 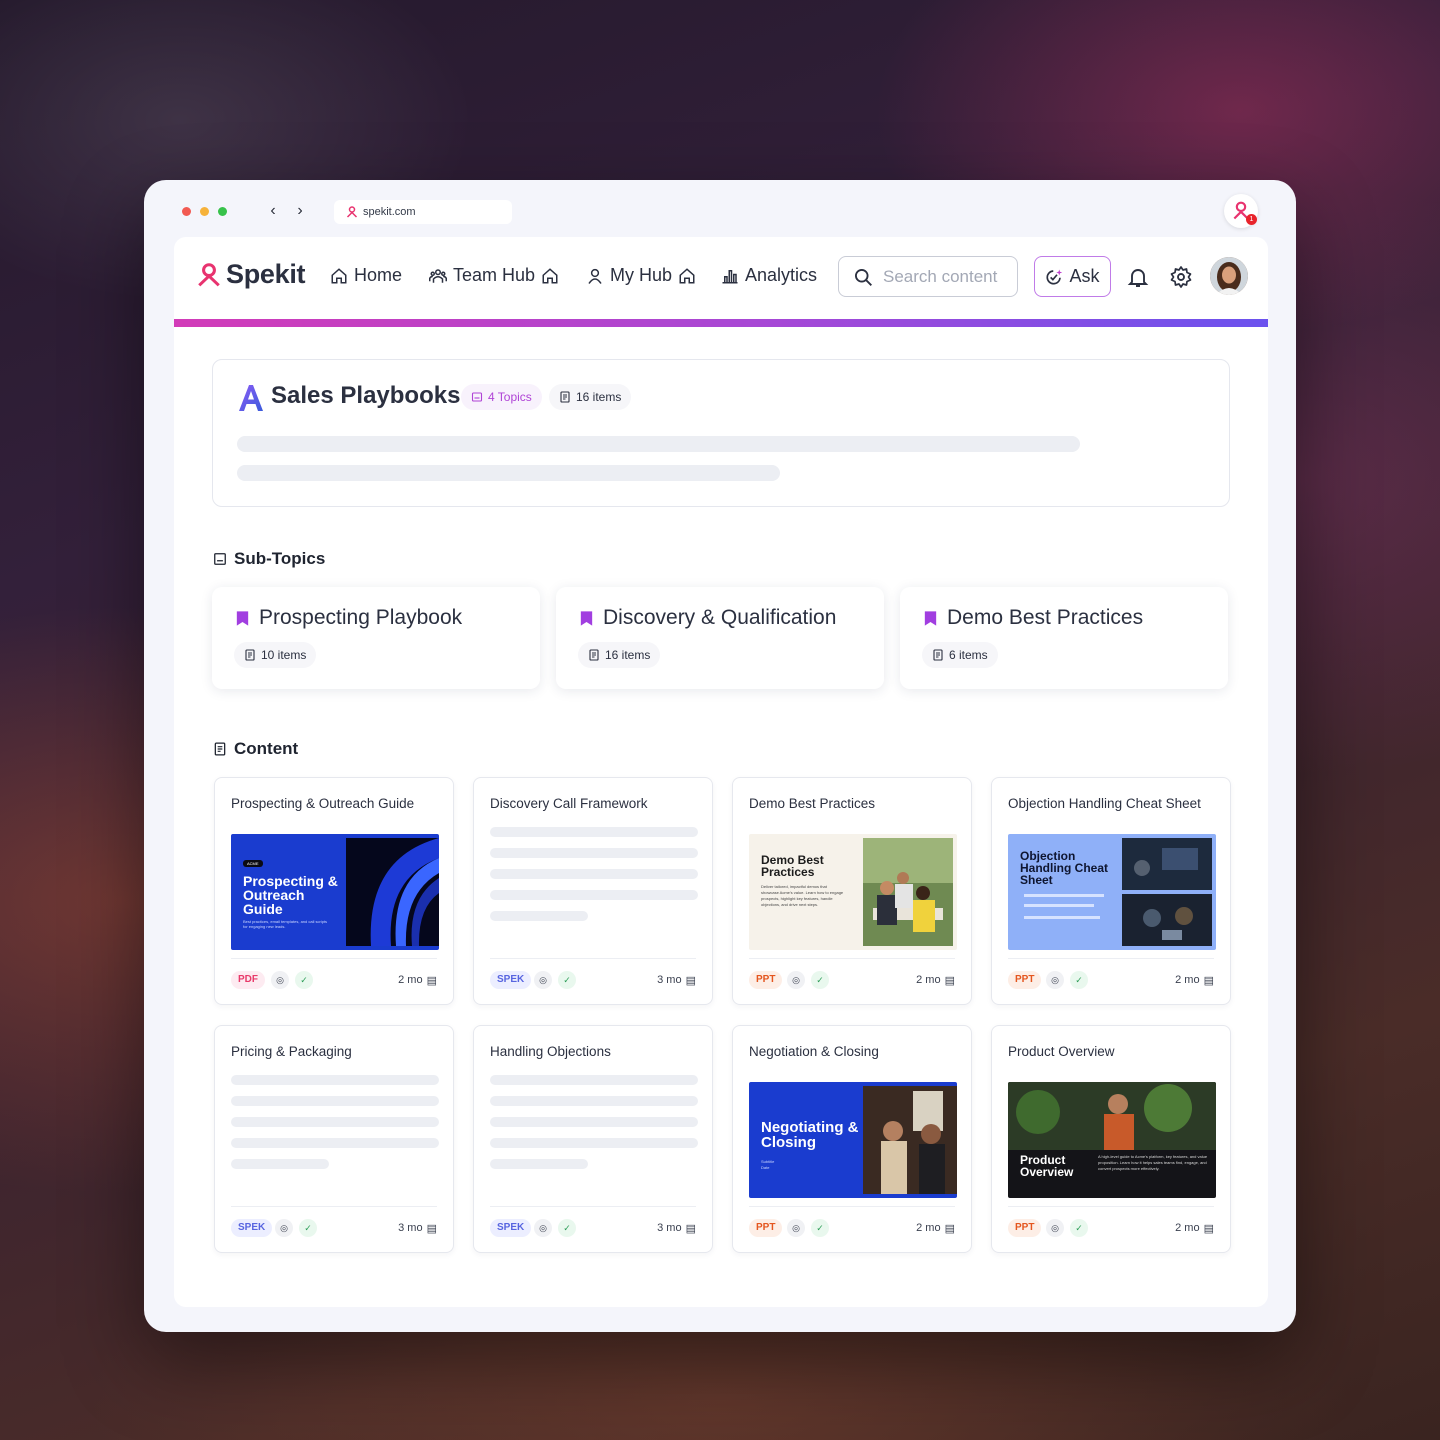 What do you see at coordinates (781, 275) in the screenshot?
I see `nav-analytics-label: Analytics` at bounding box center [781, 275].